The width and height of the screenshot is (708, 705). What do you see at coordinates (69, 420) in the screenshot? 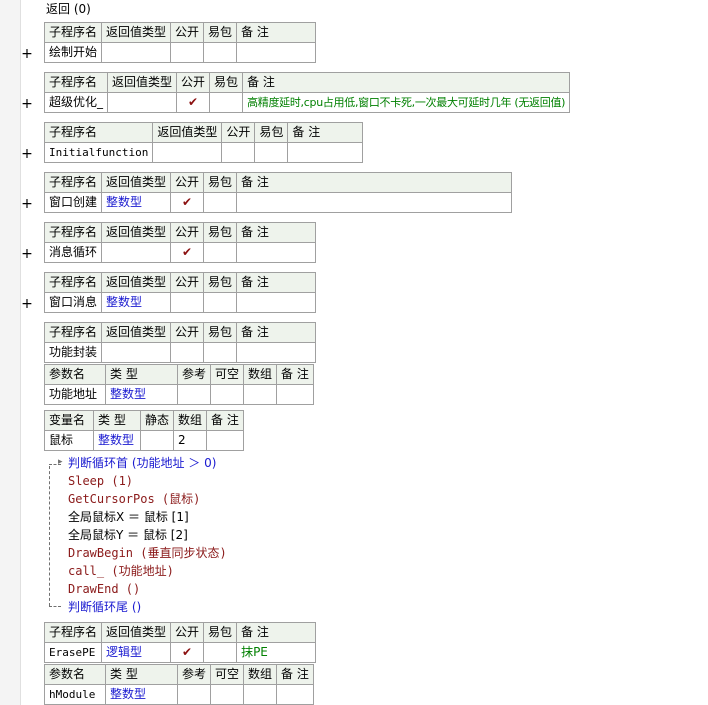
I see `hdr-var-name: 变量名` at bounding box center [69, 420].